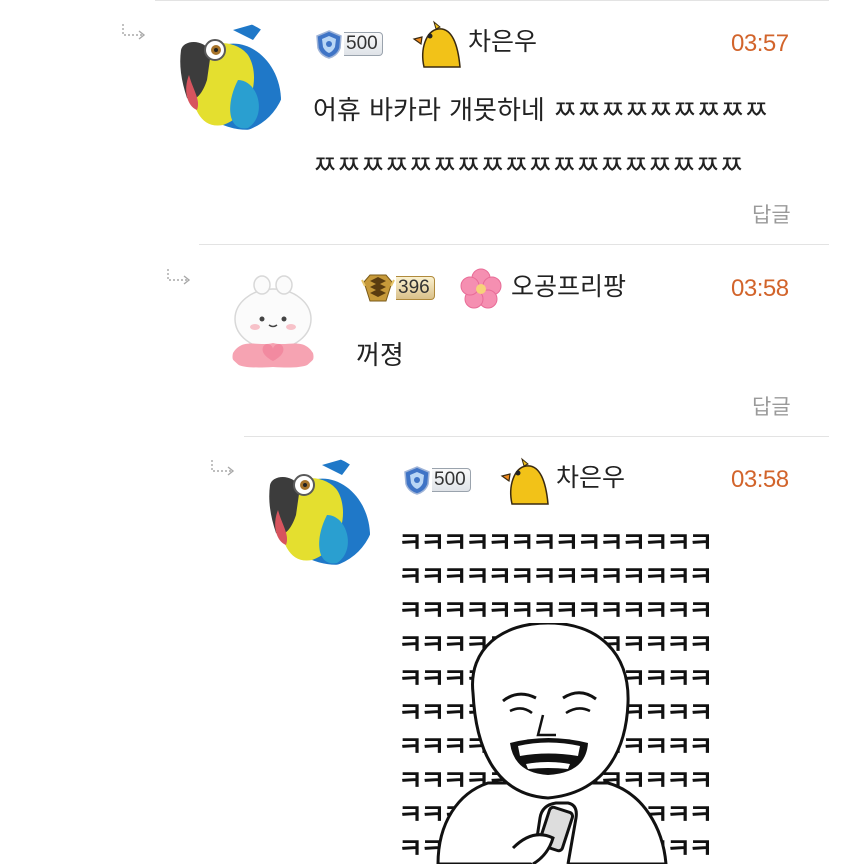 Image resolution: width=850 pixels, height=864 pixels. Describe the element at coordinates (540, 139) in the screenshot. I see `comment-text: 어휴 바카라 개못하네 ㅉㅉㅉㅉㅉㅉㅉㅉㅉ ㅉㅉㅉㅉㅉㅉㅉㅉㅉㅉㅉㅉㅉㅉㅉㅉㅉㅉ` at that location.